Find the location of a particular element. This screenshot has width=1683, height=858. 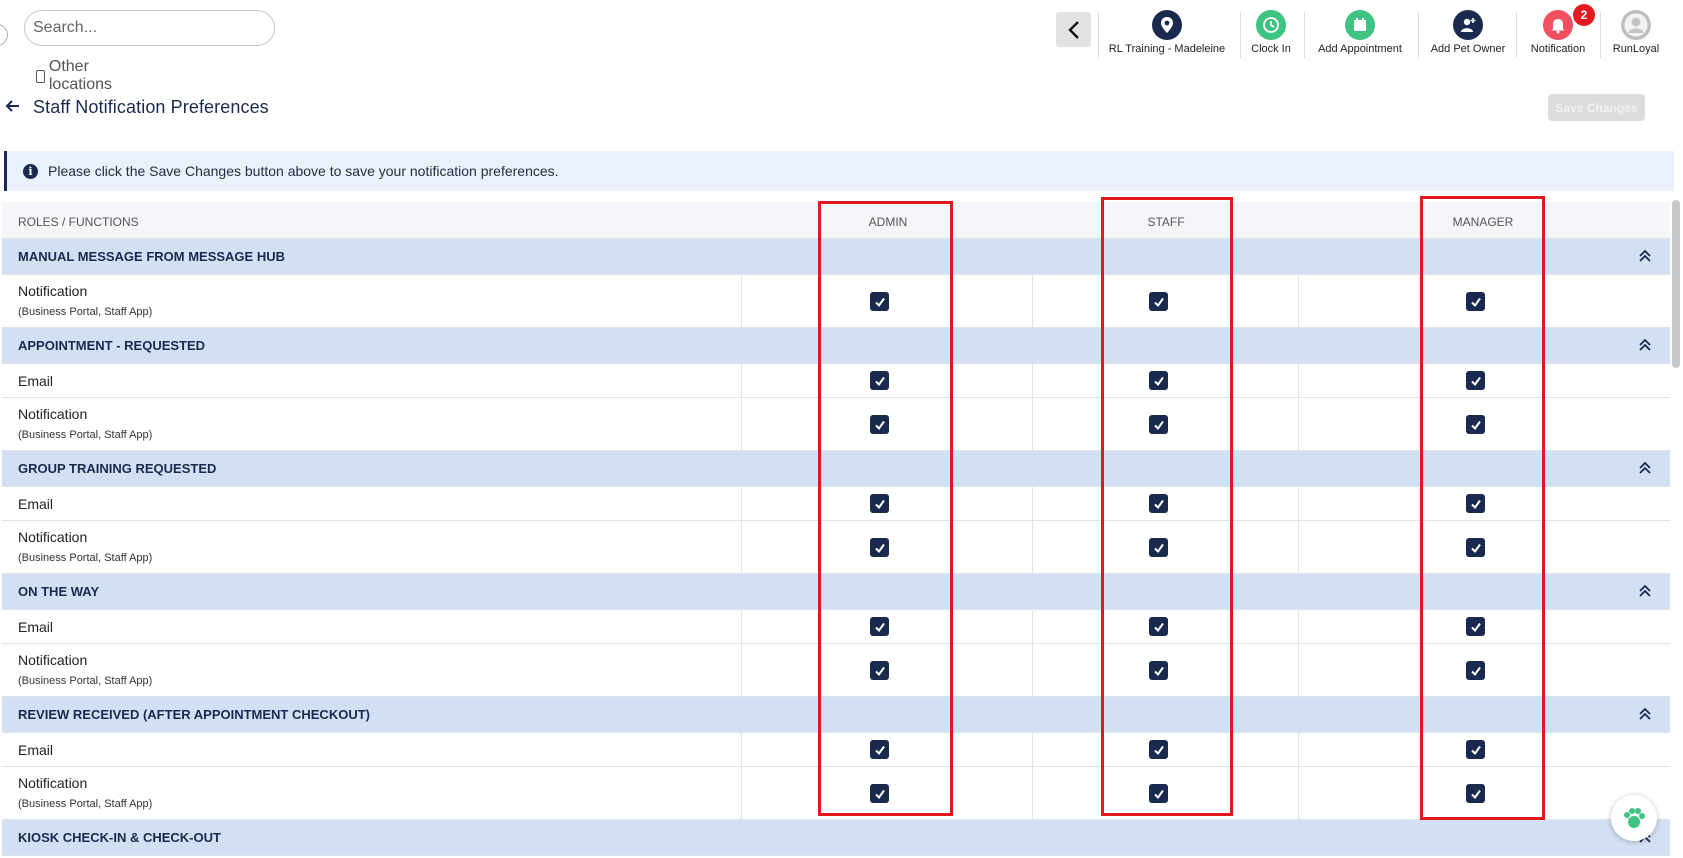

nav-location: RL Training - Madeleine is located at coordinates (1167, 34).